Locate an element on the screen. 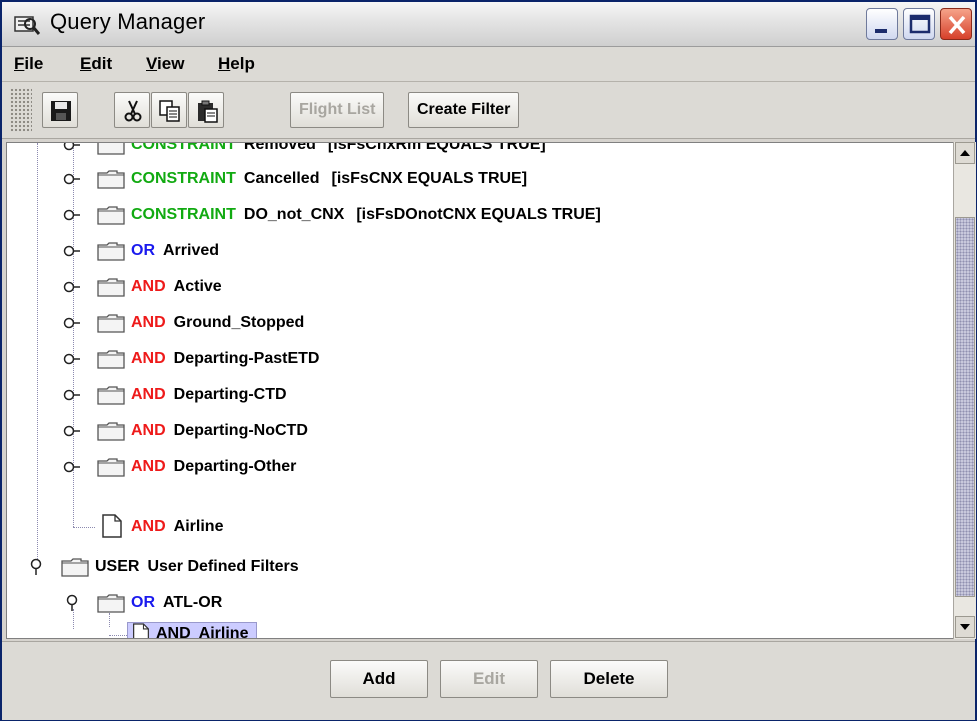 The width and height of the screenshot is (977, 721). copy-button is located at coordinates (169, 110).